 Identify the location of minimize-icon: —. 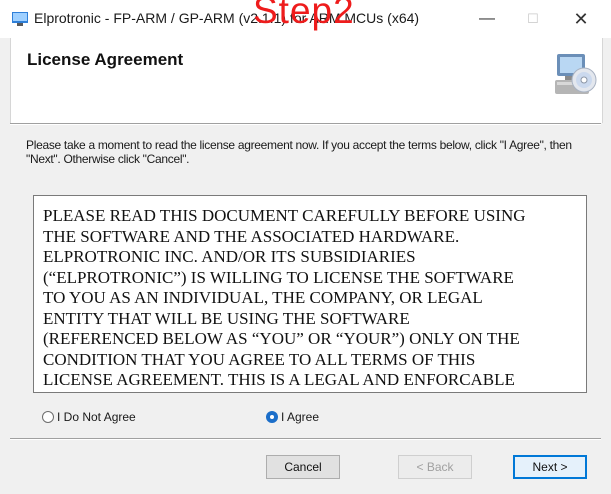
(487, 18).